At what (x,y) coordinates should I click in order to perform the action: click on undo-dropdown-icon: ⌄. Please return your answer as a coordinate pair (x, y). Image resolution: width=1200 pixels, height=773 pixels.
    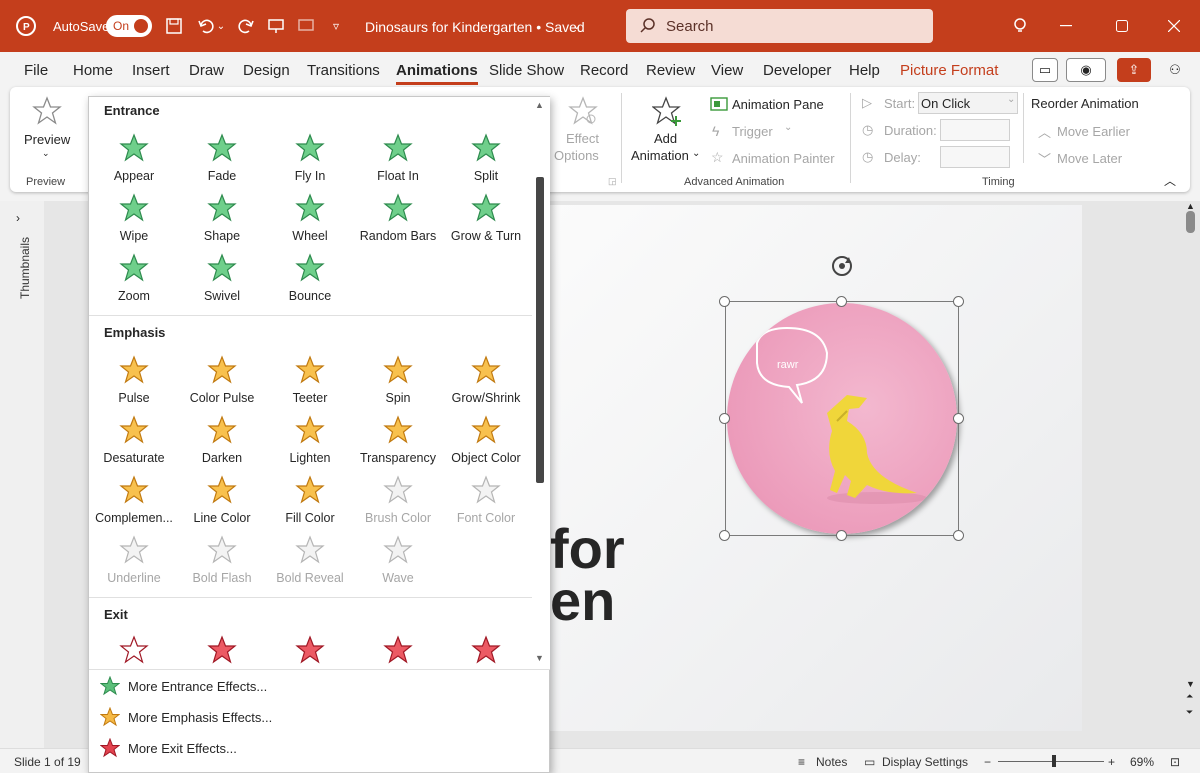
    Looking at the image, I should click on (221, 26).